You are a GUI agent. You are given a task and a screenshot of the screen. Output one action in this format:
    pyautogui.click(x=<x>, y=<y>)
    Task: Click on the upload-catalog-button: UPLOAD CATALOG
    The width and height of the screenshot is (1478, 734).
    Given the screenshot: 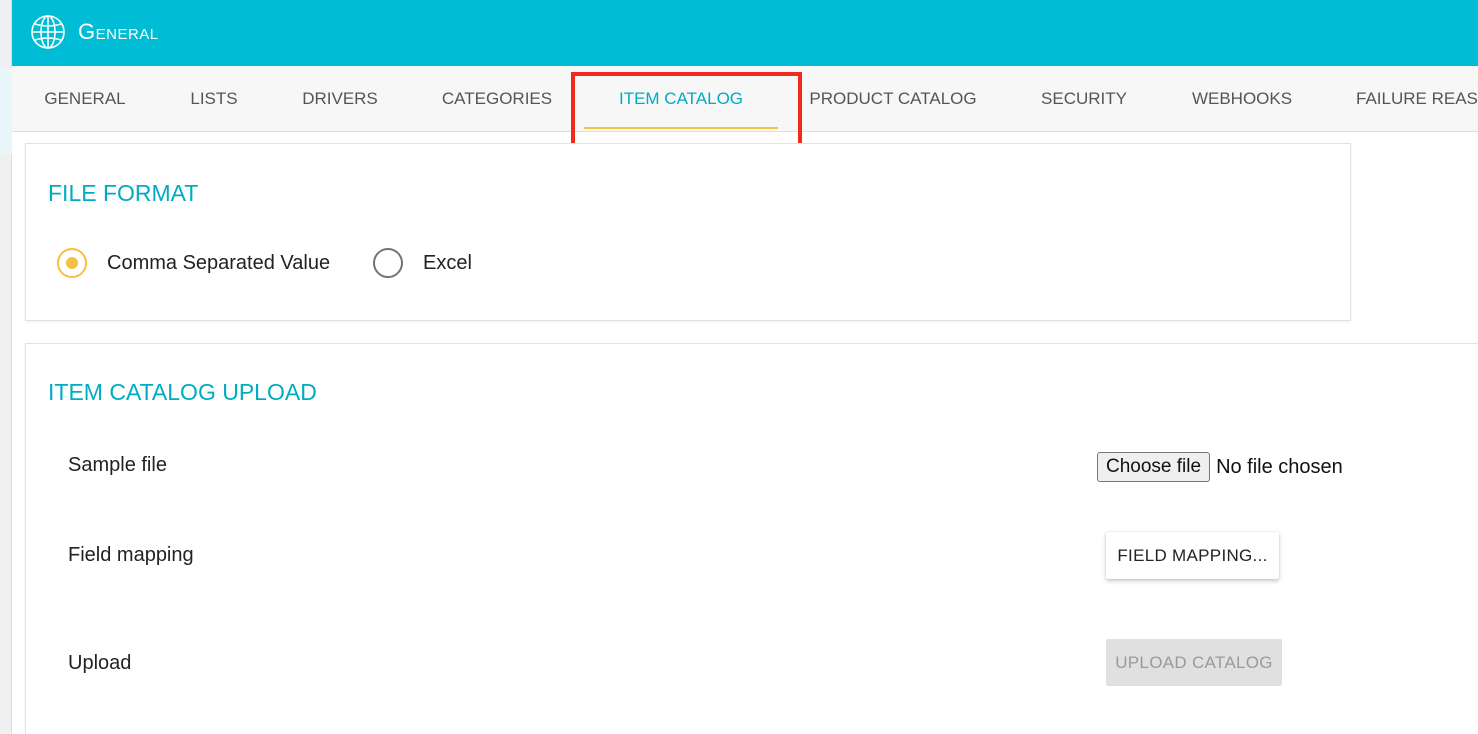 What is the action you would take?
    pyautogui.click(x=1194, y=662)
    